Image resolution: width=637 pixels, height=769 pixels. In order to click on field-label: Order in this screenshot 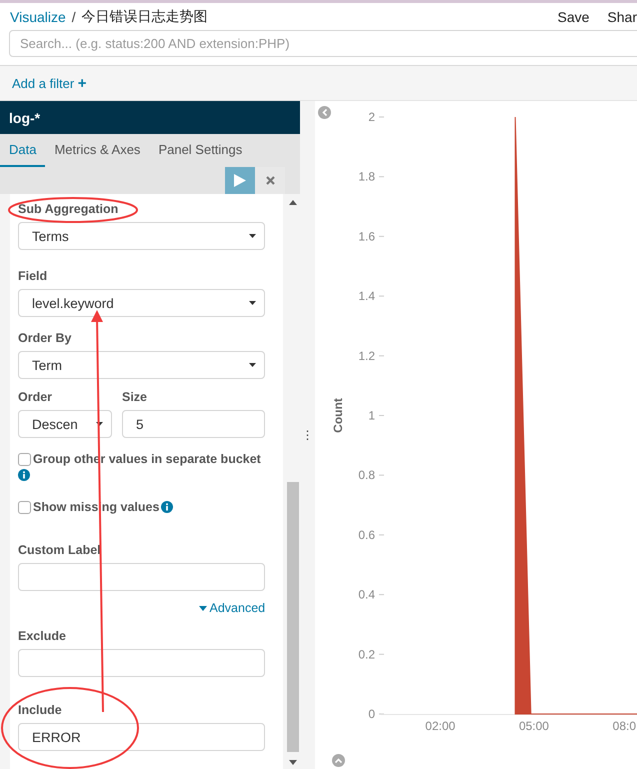, I will do `click(35, 397)`.